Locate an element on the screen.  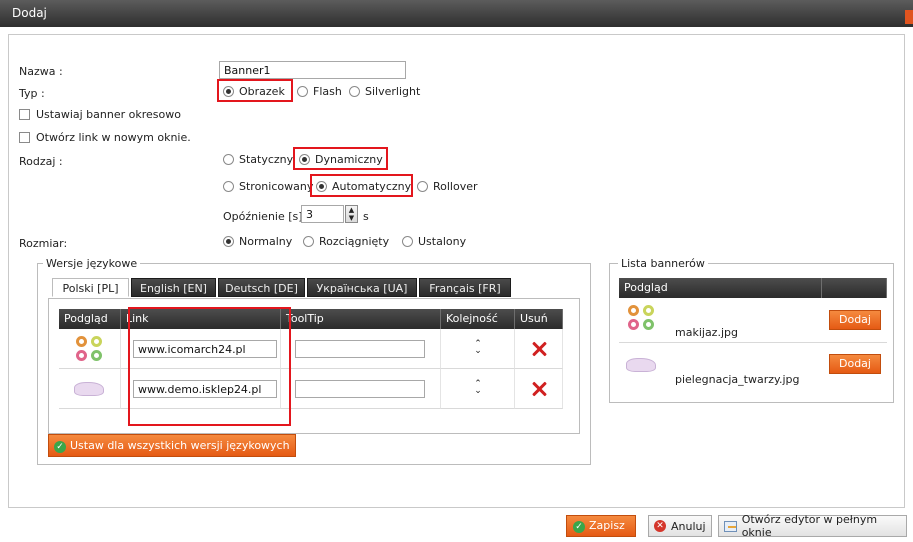
cancel-label: Anuluj is located at coordinates (688, 526).